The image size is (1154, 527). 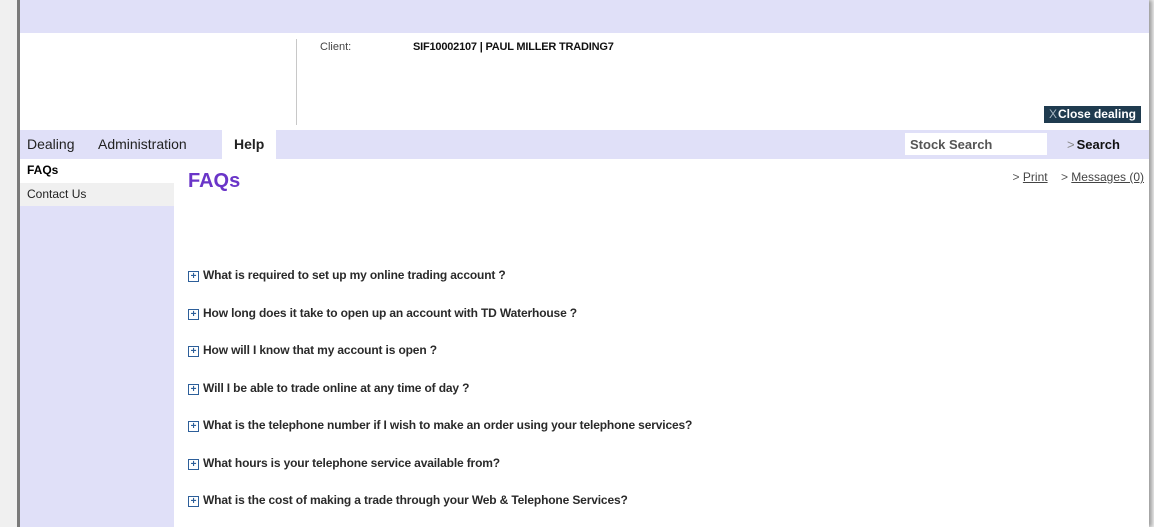 What do you see at coordinates (1035, 177) in the screenshot?
I see `print-link: Print` at bounding box center [1035, 177].